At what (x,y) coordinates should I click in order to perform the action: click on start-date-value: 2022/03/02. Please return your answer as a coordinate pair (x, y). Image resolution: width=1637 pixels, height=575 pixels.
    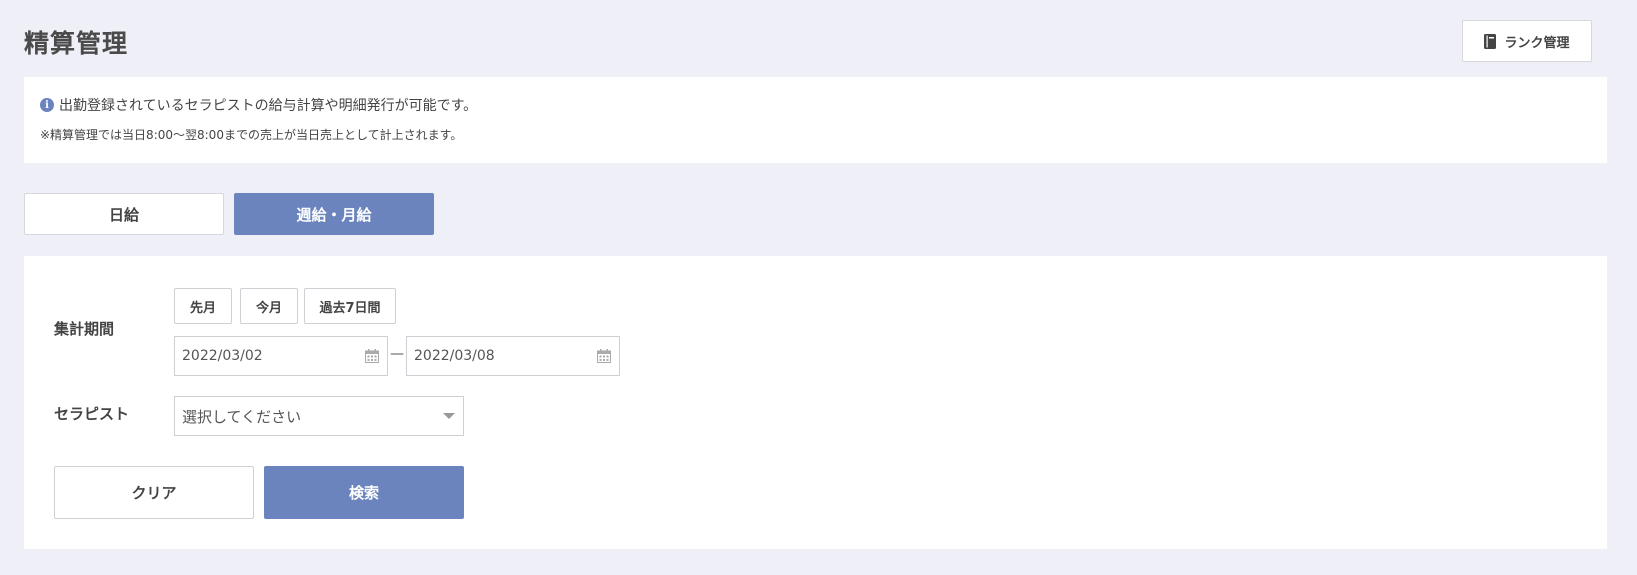
    Looking at the image, I should click on (222, 356).